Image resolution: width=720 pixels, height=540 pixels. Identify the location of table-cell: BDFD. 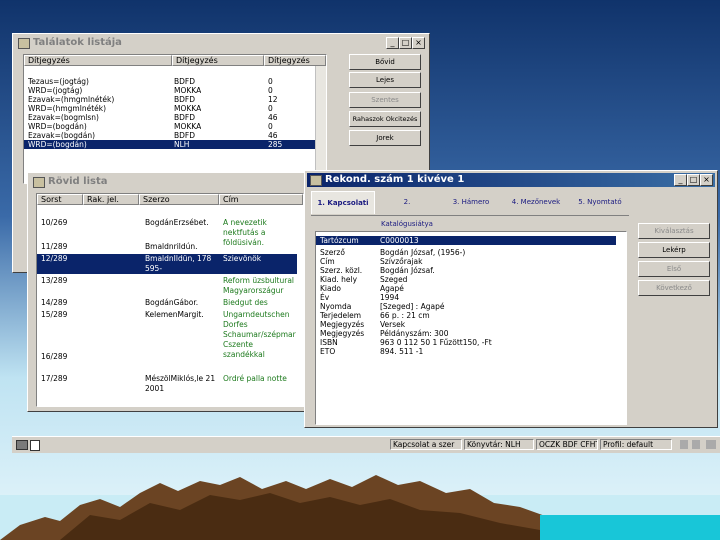
(185, 99).